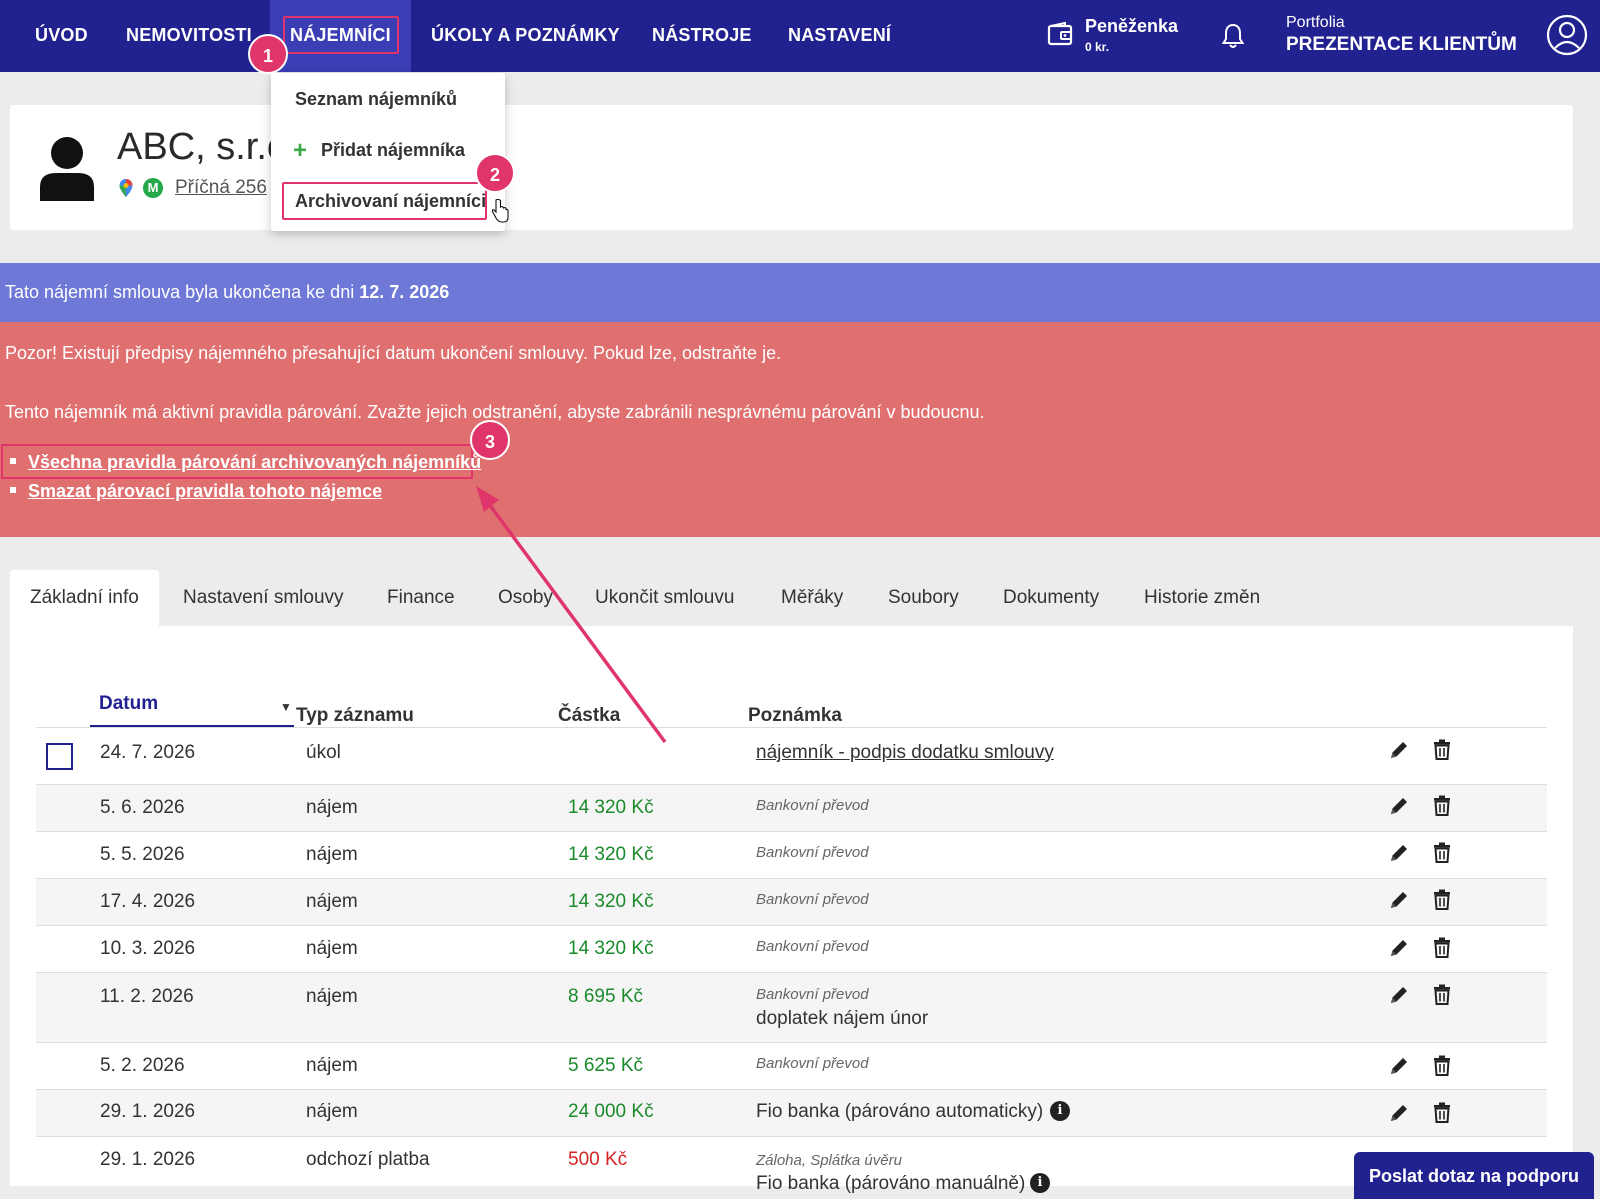  What do you see at coordinates (59, 756) in the screenshot?
I see `task-checkbox` at bounding box center [59, 756].